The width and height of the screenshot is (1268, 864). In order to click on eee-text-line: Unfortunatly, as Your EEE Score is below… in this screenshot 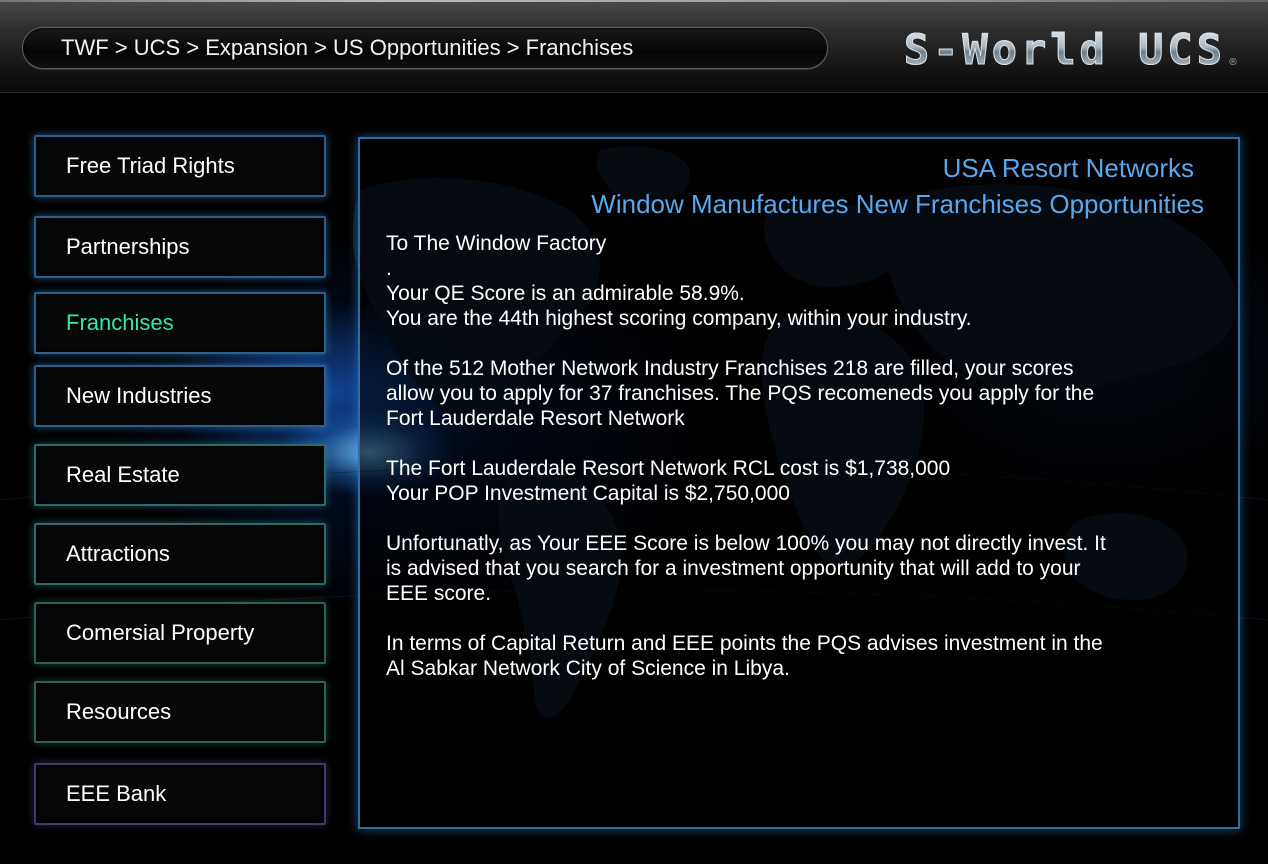, I will do `click(746, 543)`.